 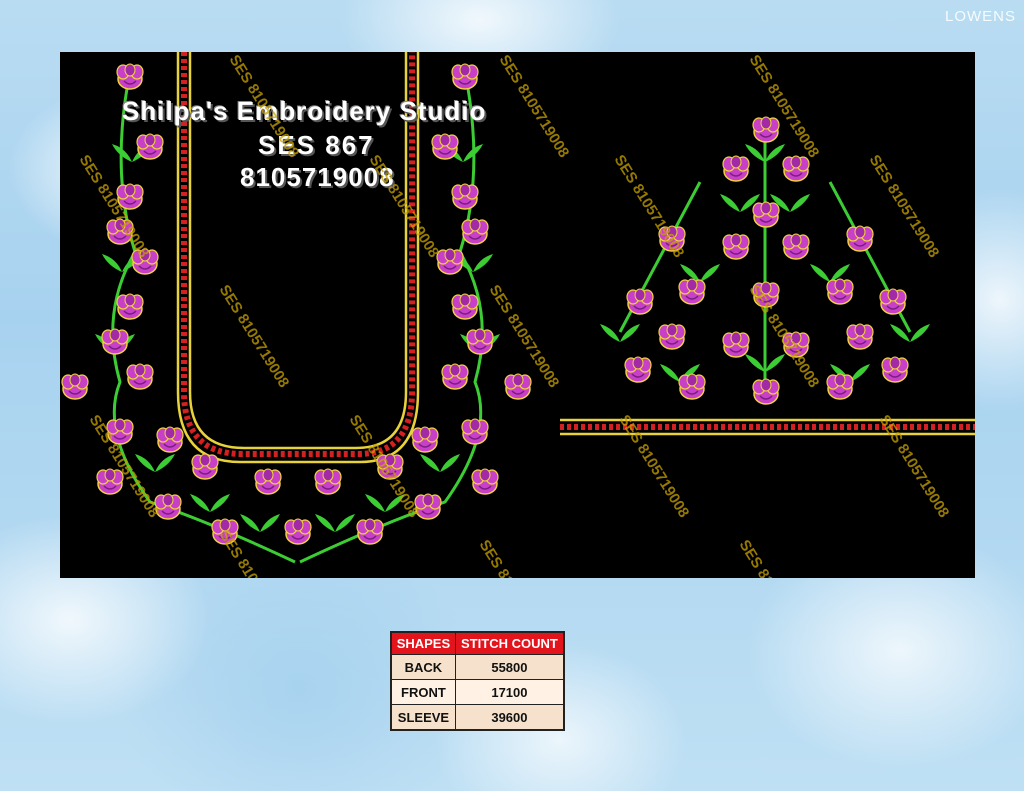 I want to click on table-header-row: SHAPES STITCH COUNT, so click(x=477, y=643).